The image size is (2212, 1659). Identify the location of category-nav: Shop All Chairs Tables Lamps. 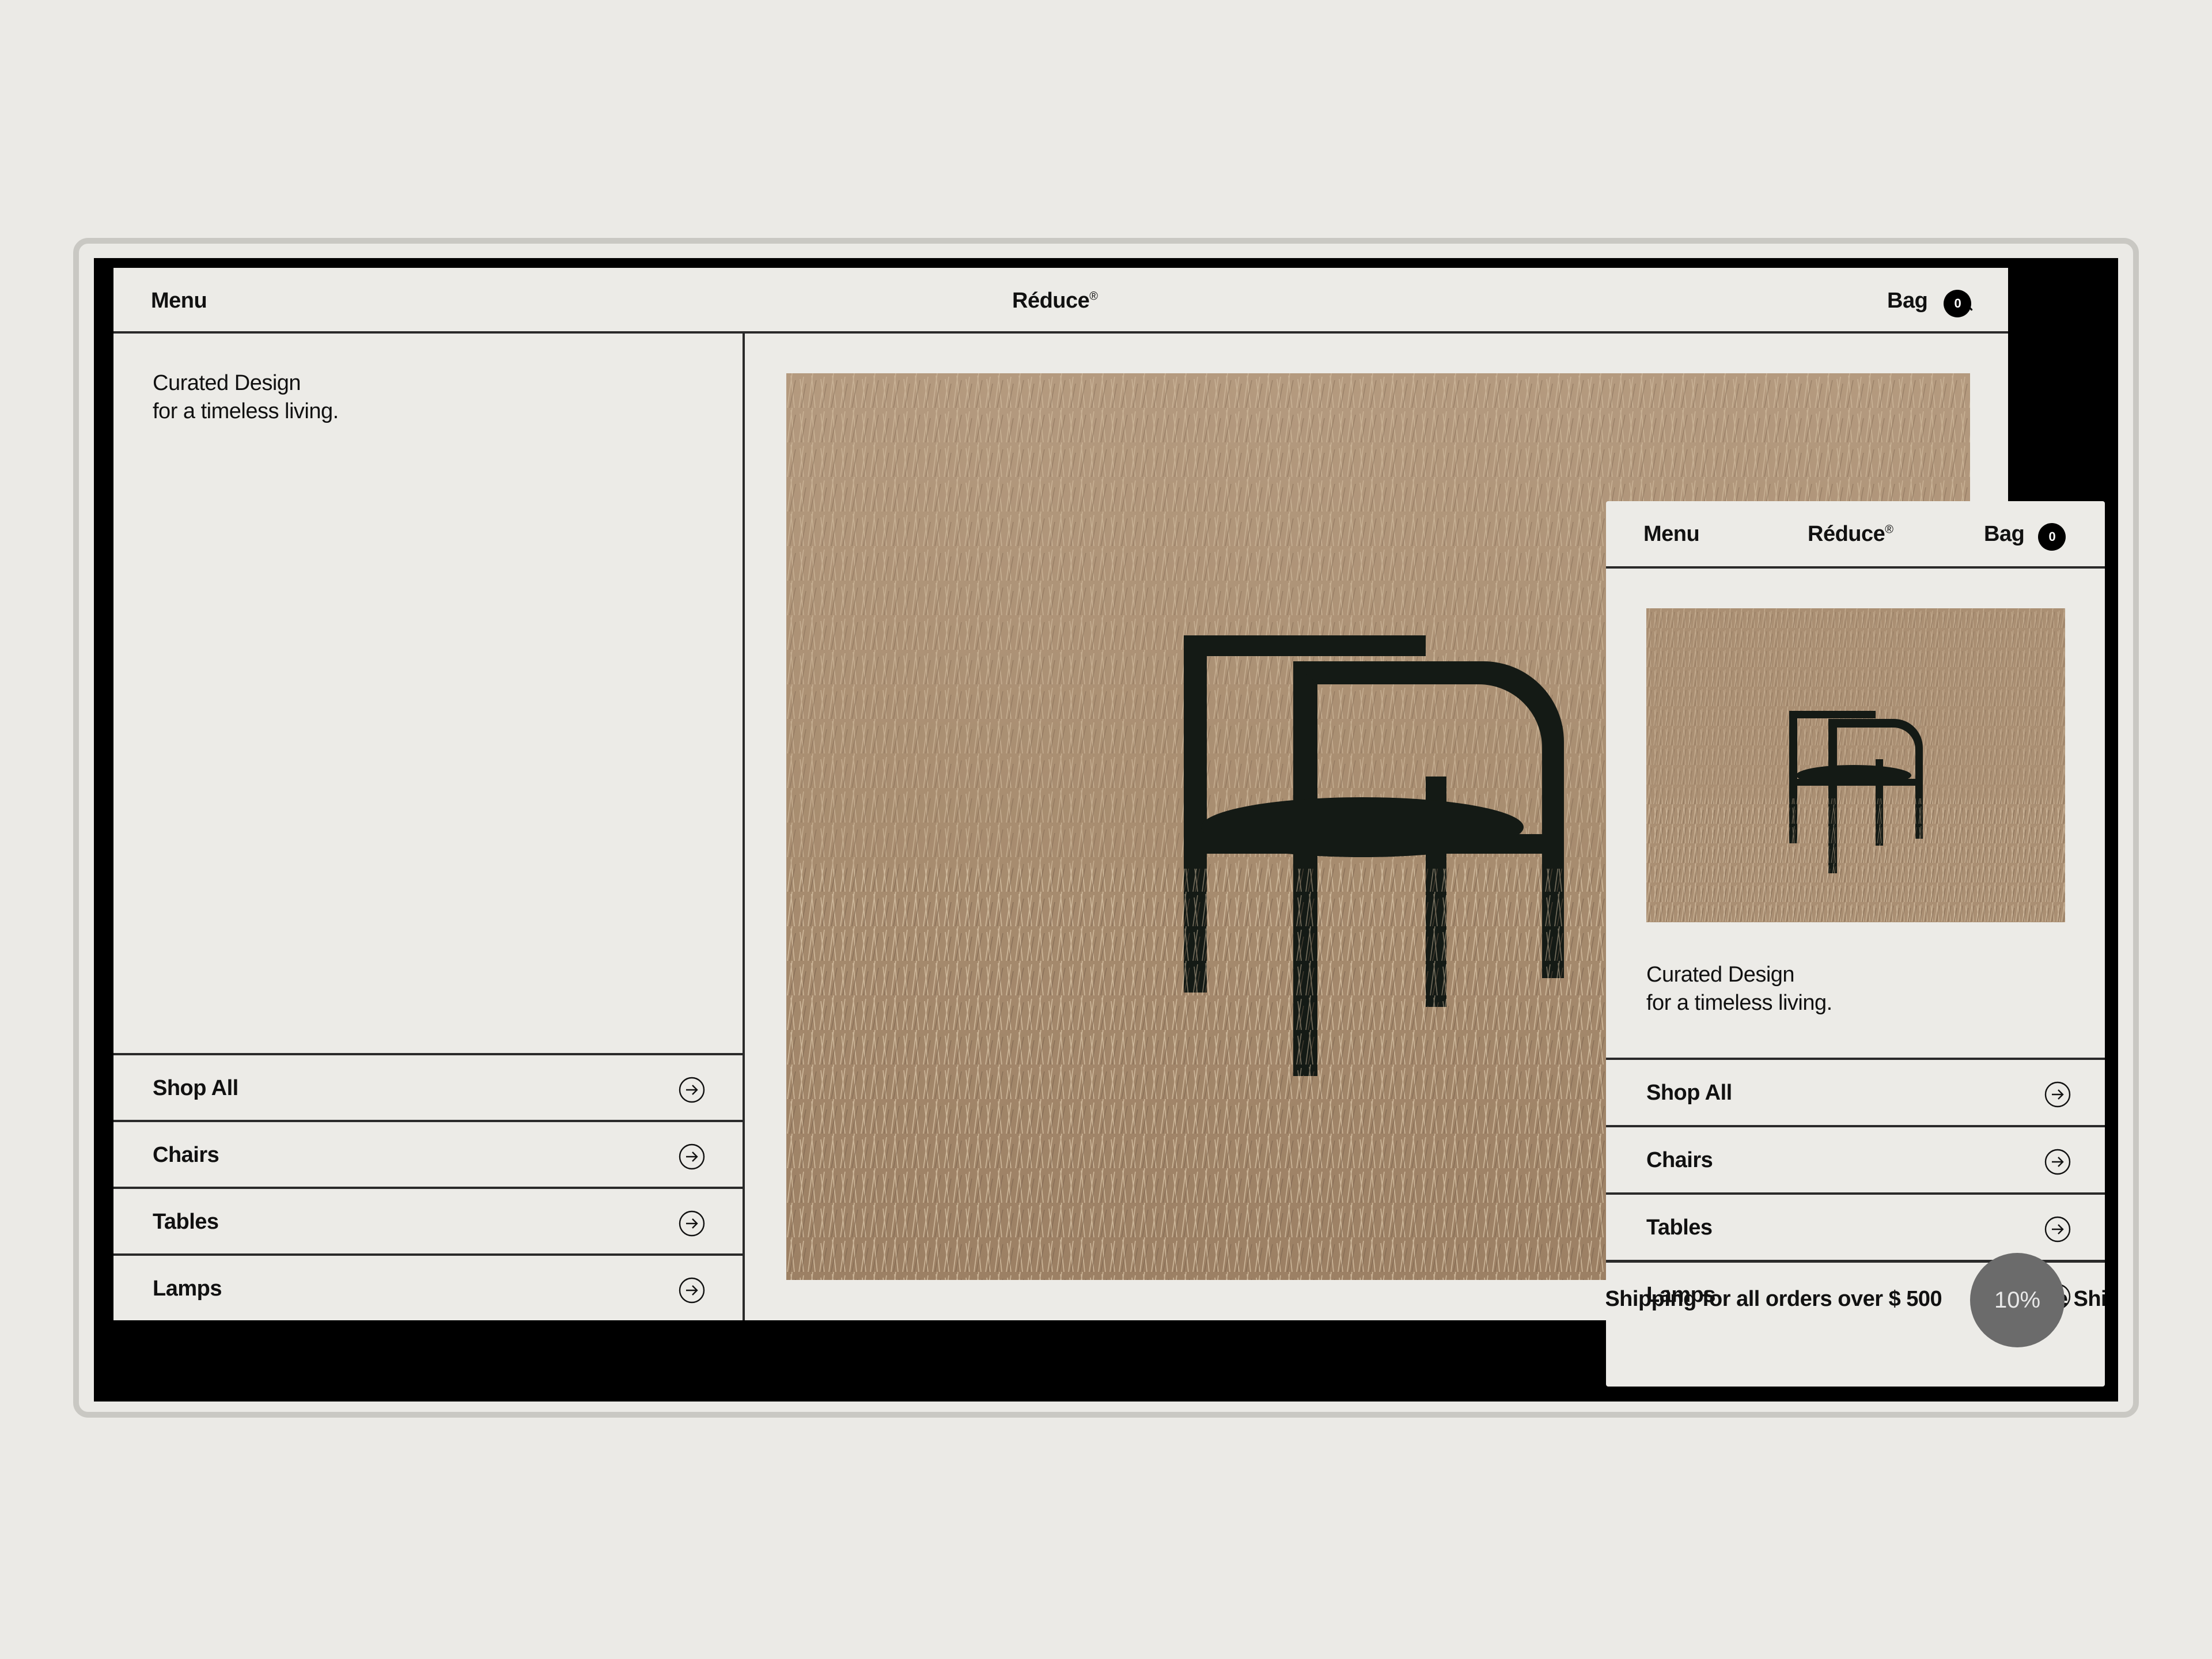
(428, 1186).